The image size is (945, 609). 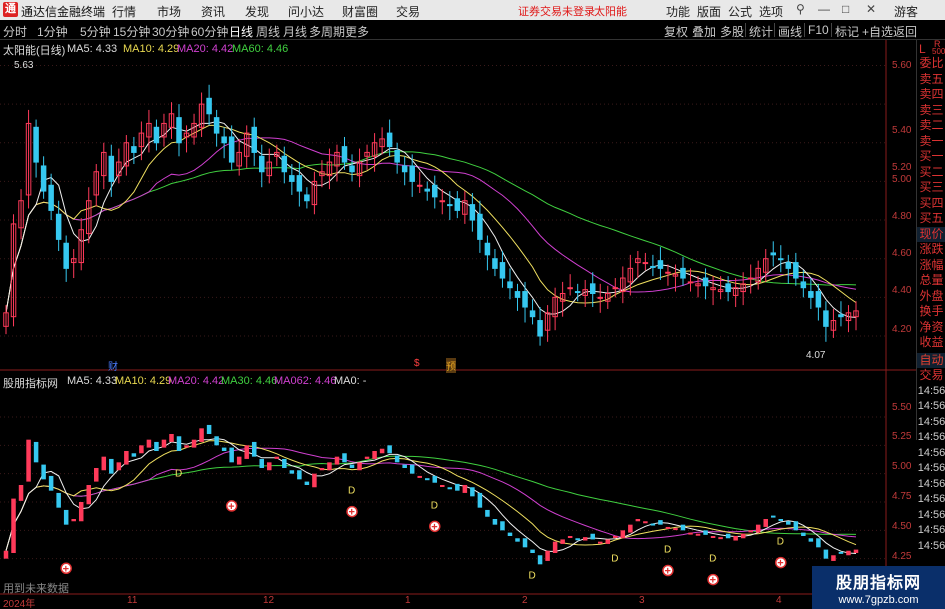 I want to click on mark-button: 标记, so click(x=847, y=31).